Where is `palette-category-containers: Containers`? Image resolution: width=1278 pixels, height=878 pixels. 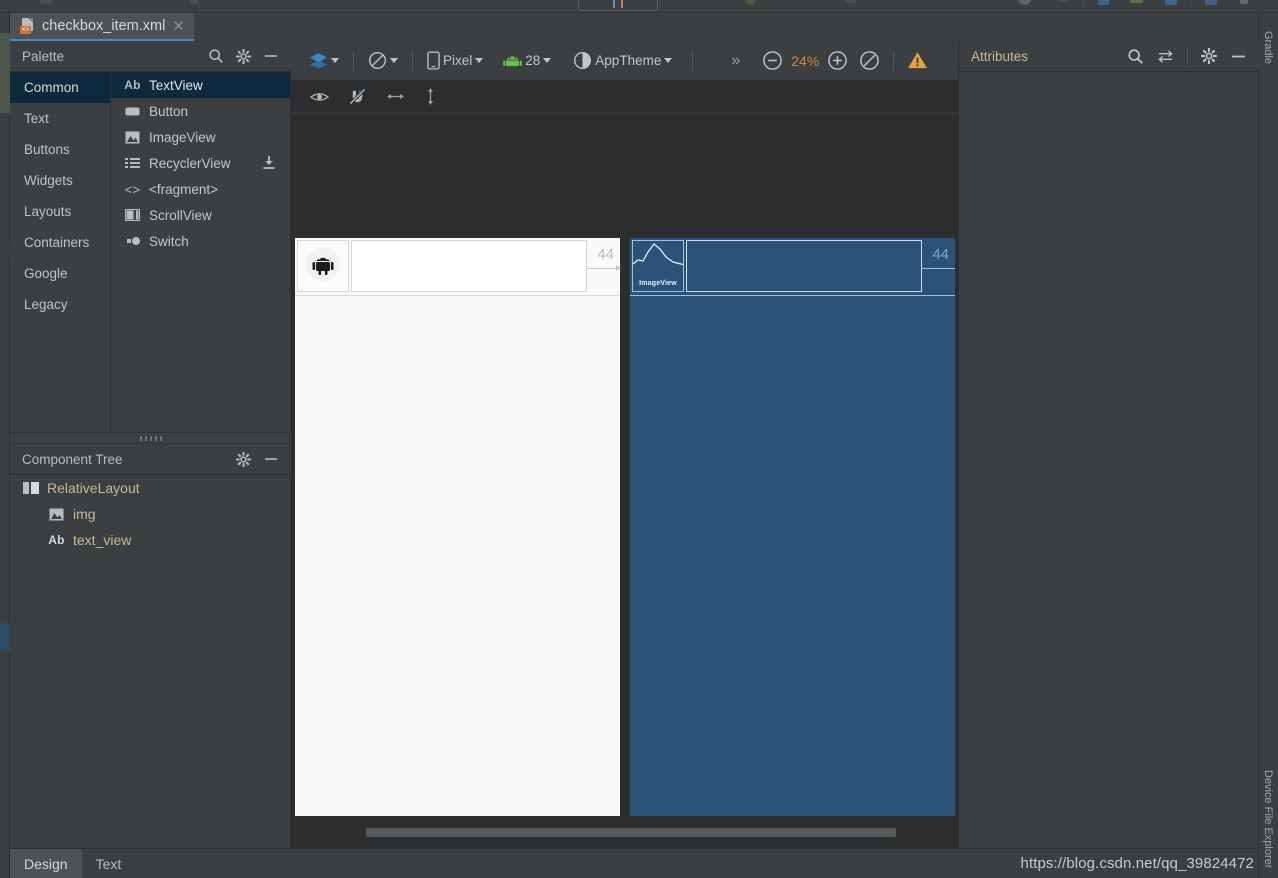 palette-category-containers: Containers is located at coordinates (60, 242).